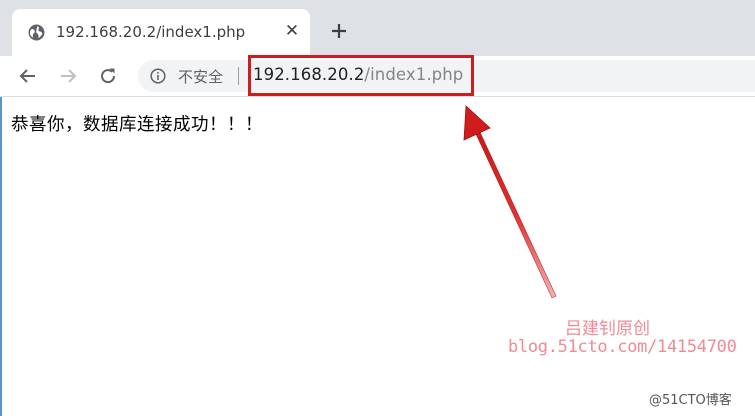 Image resolution: width=755 pixels, height=416 pixels. I want to click on globe-icon, so click(36, 32).